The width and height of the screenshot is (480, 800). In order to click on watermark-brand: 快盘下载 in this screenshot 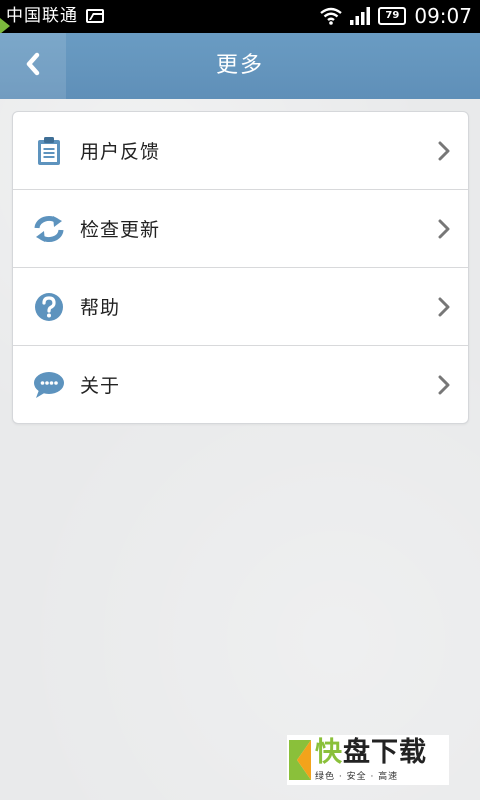, I will do `click(371, 752)`.